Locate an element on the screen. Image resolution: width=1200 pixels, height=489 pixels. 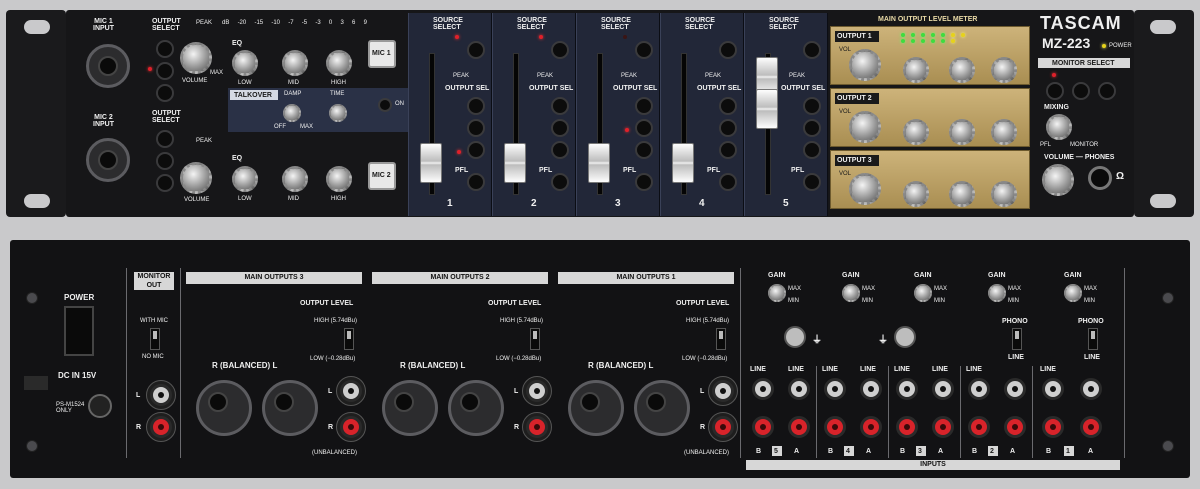
talkover-on-button is located at coordinates (385, 105).